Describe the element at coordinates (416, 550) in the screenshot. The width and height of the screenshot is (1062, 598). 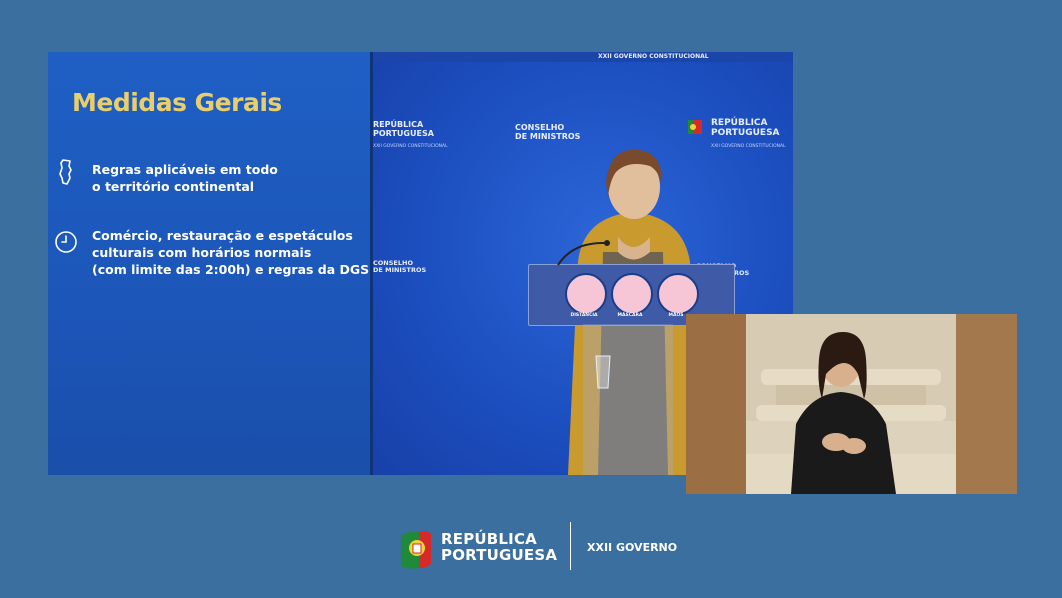
I see `republica-portuguesa-logo-icon` at that location.